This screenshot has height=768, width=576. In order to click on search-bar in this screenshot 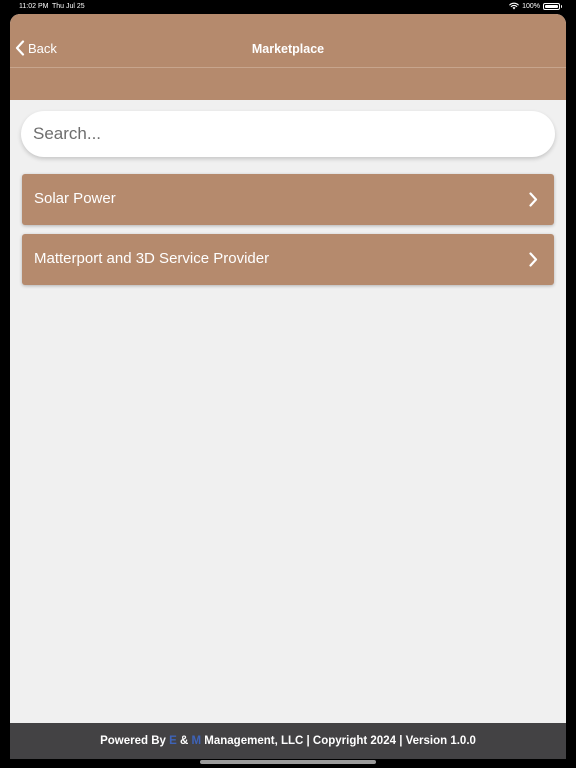, I will do `click(288, 134)`.